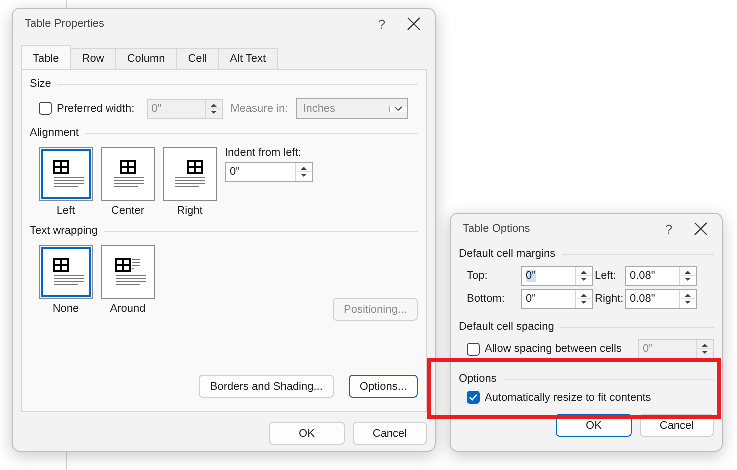  Describe the element at coordinates (66, 309) in the screenshot. I see `option-label: None` at that location.